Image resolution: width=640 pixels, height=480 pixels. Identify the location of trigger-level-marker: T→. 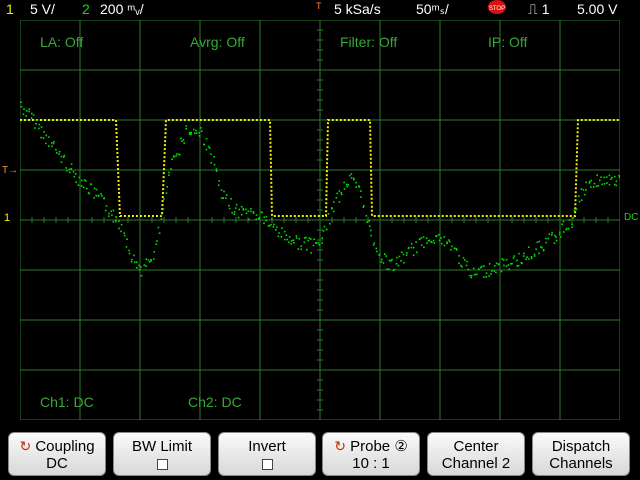
(10, 171).